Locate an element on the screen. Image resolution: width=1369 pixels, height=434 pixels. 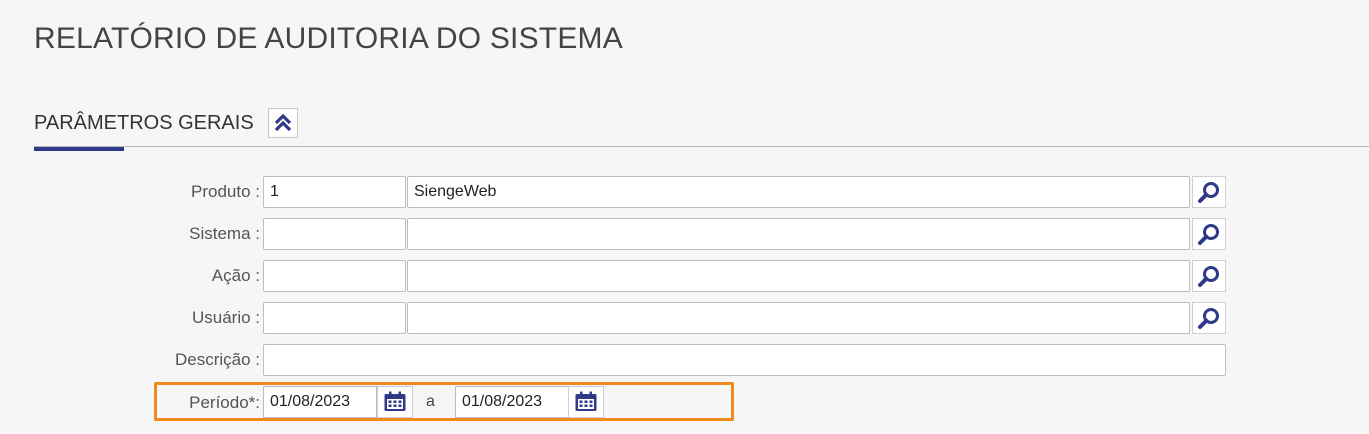
section-header: PARÂMETROS GERAIS is located at coordinates (166, 123).